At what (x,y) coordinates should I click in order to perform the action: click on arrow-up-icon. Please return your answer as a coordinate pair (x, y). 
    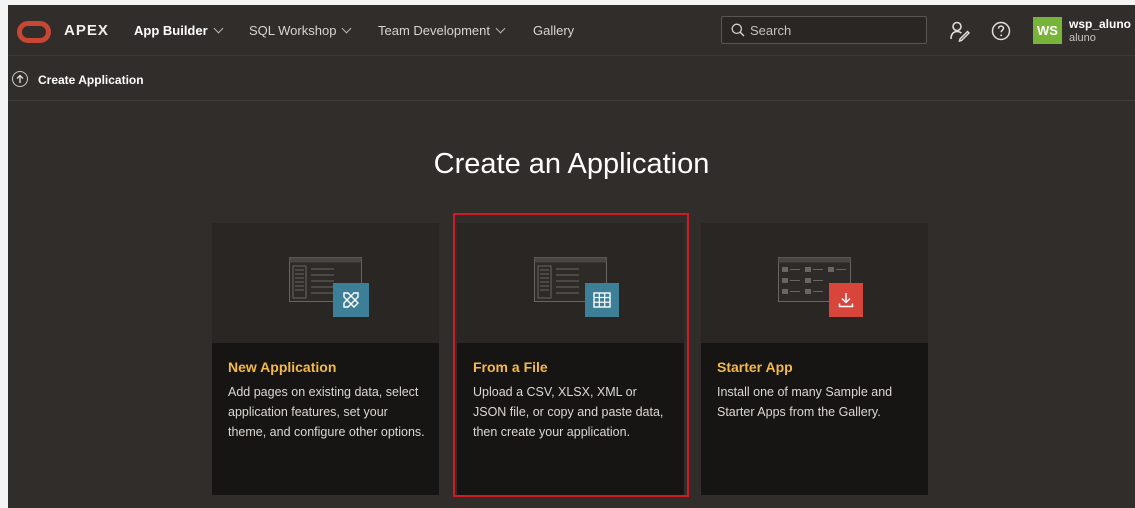
    Looking at the image, I should click on (20, 79).